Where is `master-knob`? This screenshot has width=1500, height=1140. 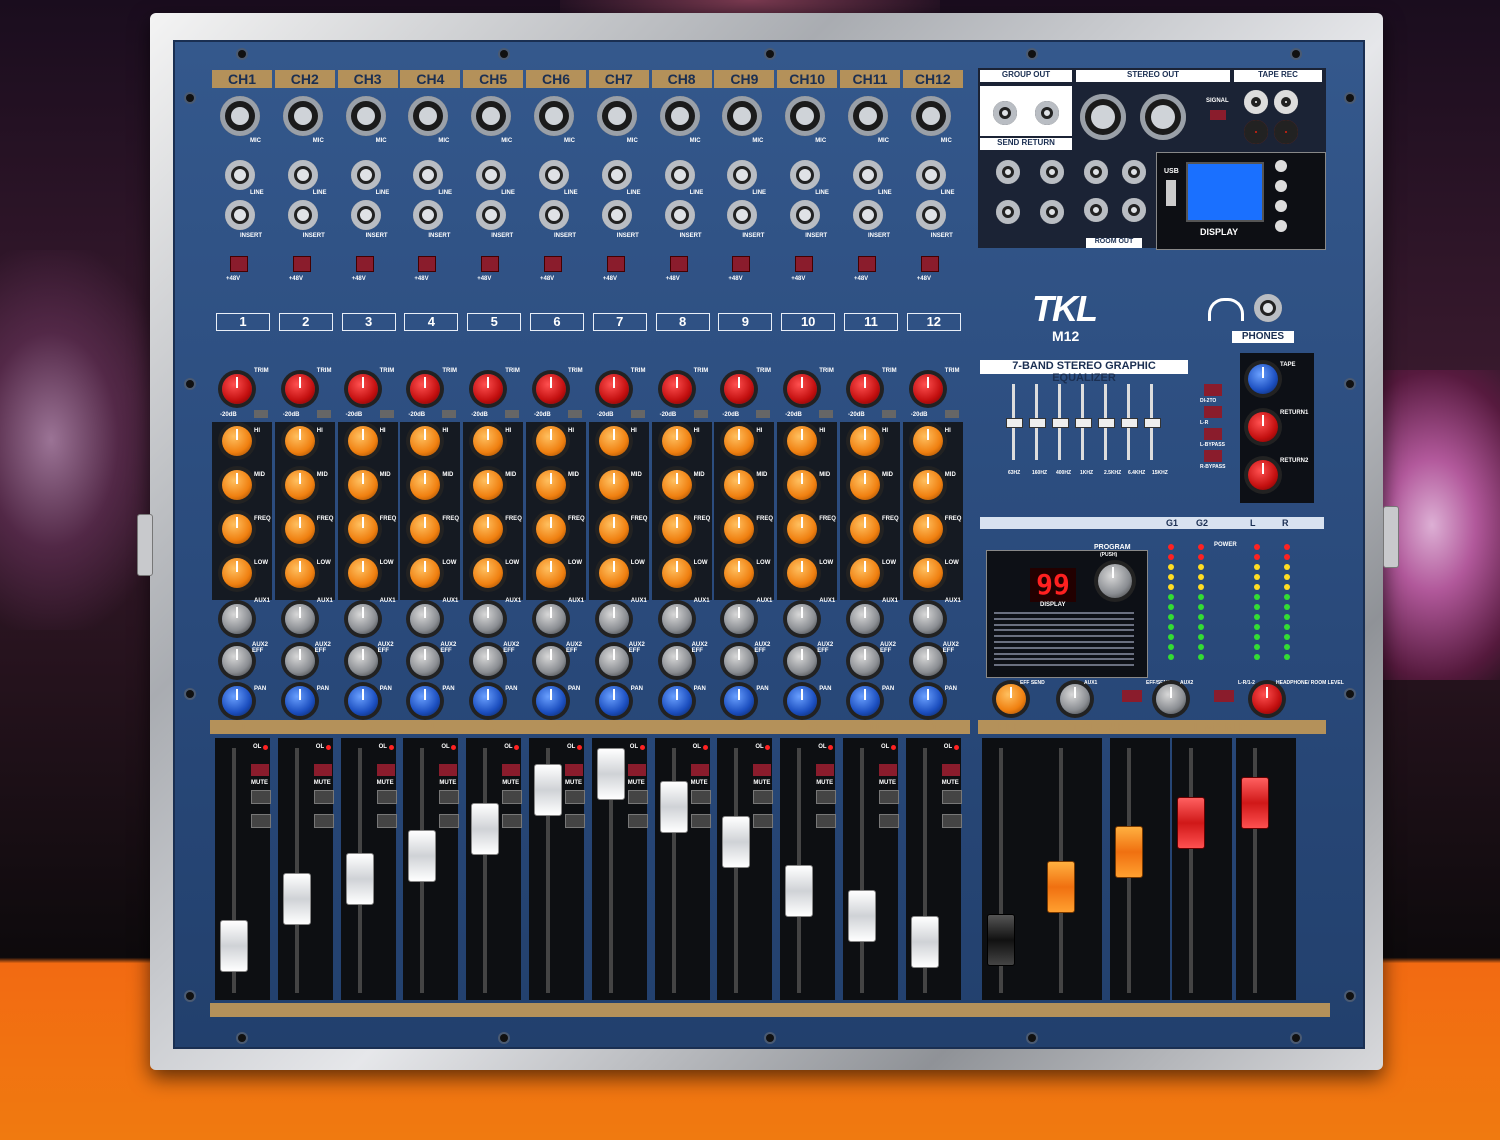 master-knob is located at coordinates (1267, 699).